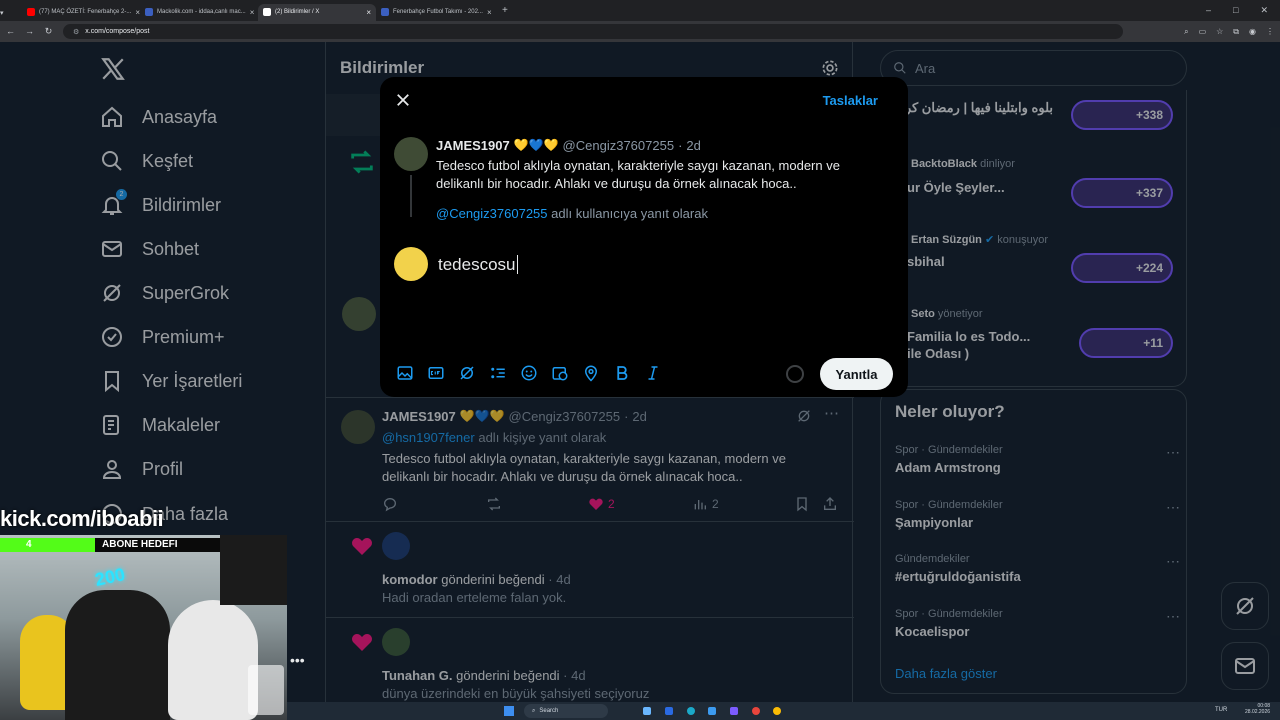 The height and width of the screenshot is (720, 1280). What do you see at coordinates (529, 373) in the screenshot?
I see `emoji-icon` at bounding box center [529, 373].